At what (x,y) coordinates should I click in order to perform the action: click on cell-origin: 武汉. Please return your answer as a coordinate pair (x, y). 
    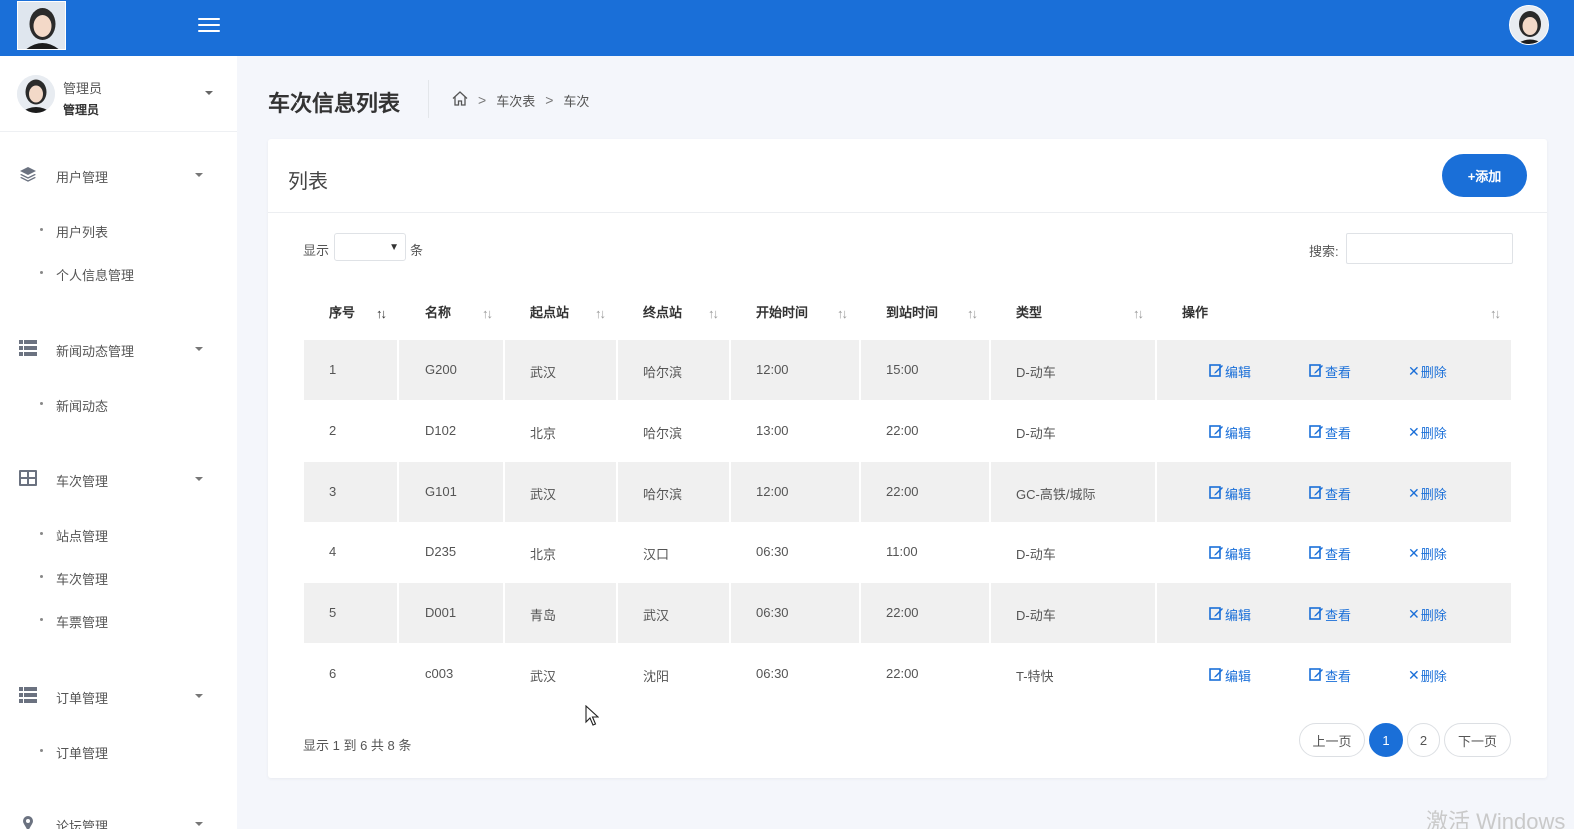
    Looking at the image, I should click on (561, 674).